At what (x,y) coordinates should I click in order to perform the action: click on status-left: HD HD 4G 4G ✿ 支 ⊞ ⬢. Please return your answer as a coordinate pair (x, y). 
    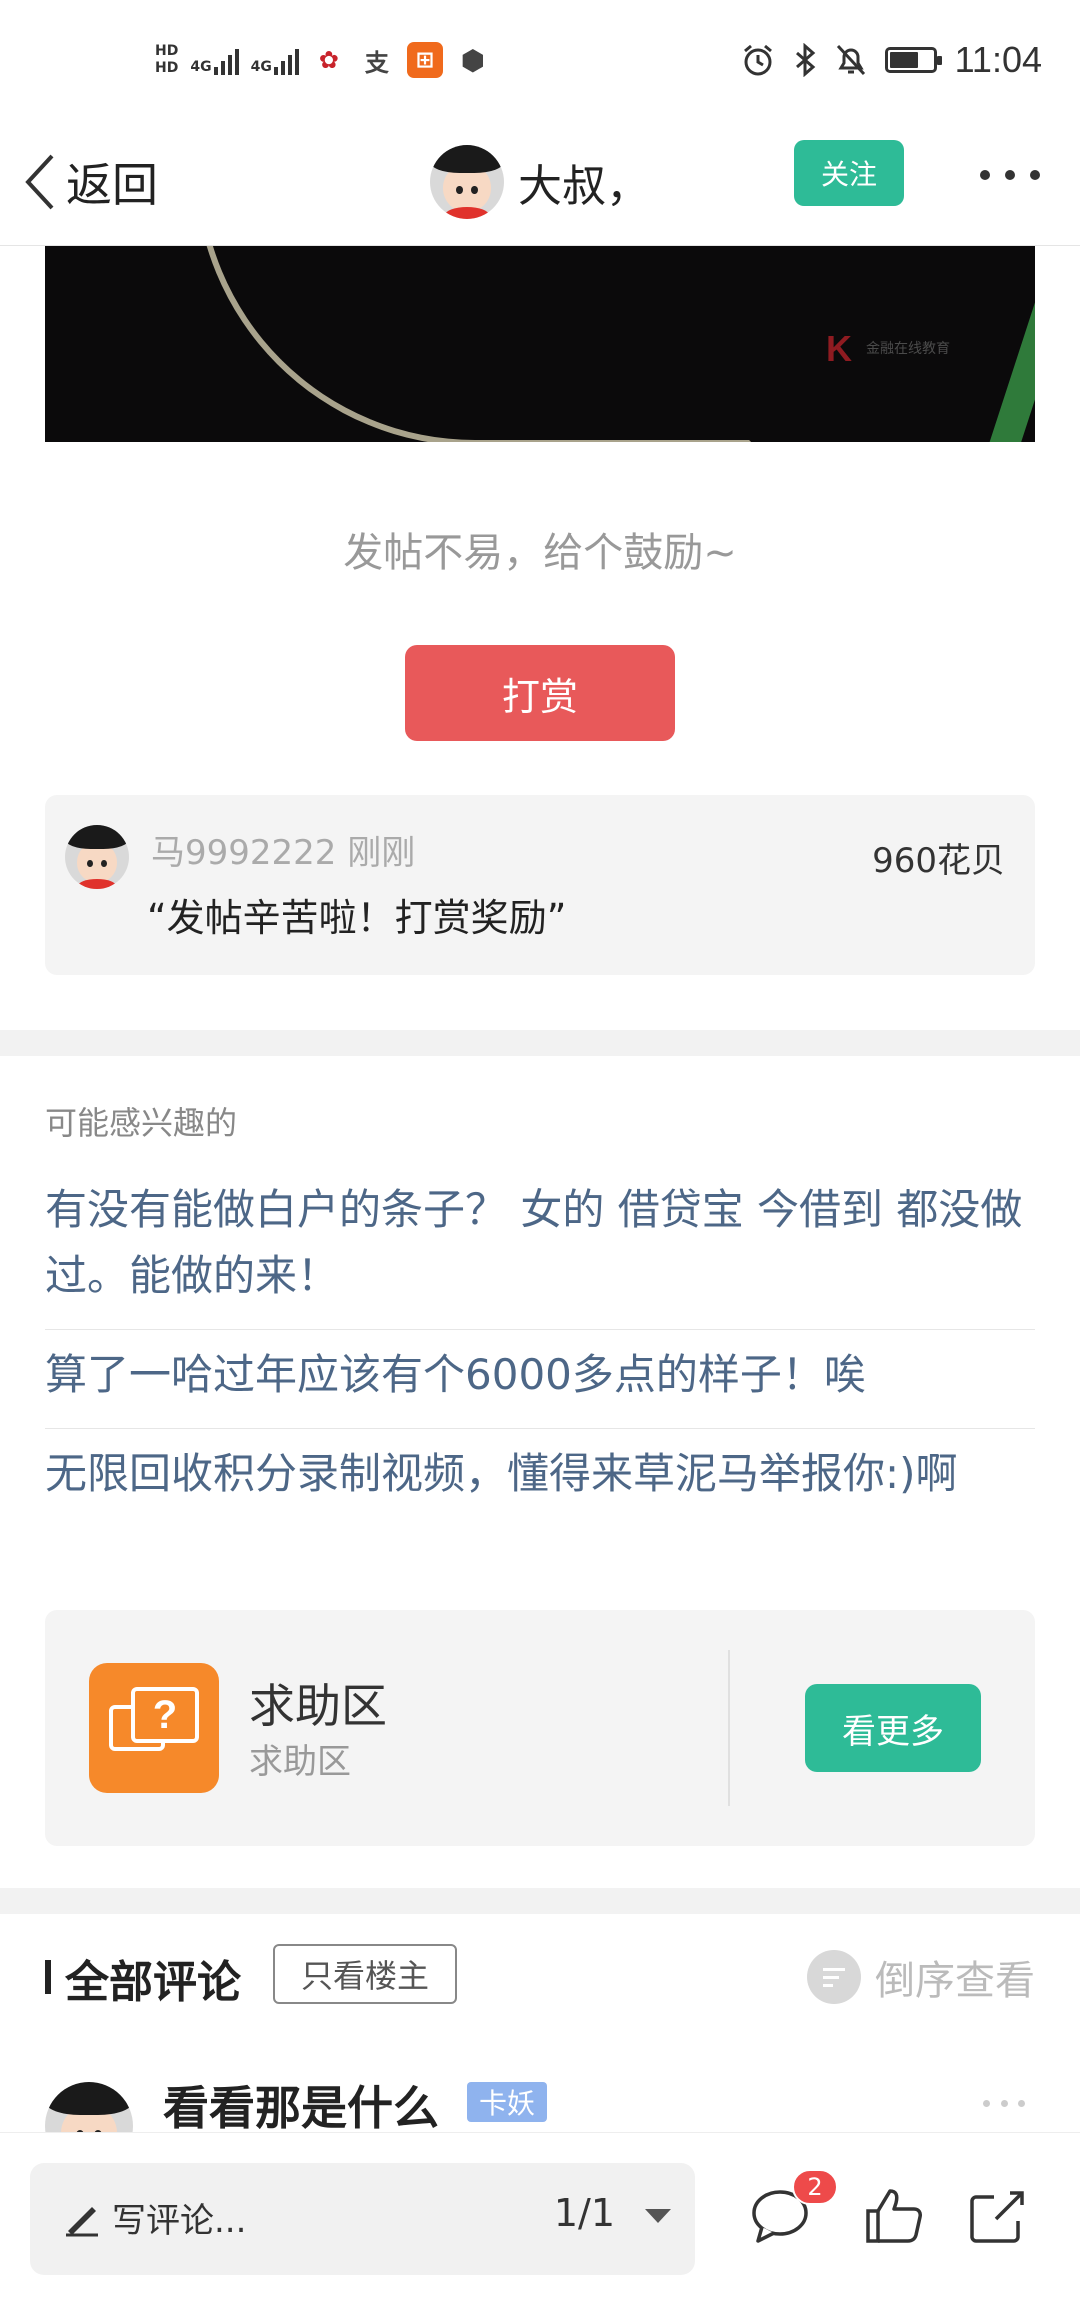
    Looking at the image, I should click on (323, 60).